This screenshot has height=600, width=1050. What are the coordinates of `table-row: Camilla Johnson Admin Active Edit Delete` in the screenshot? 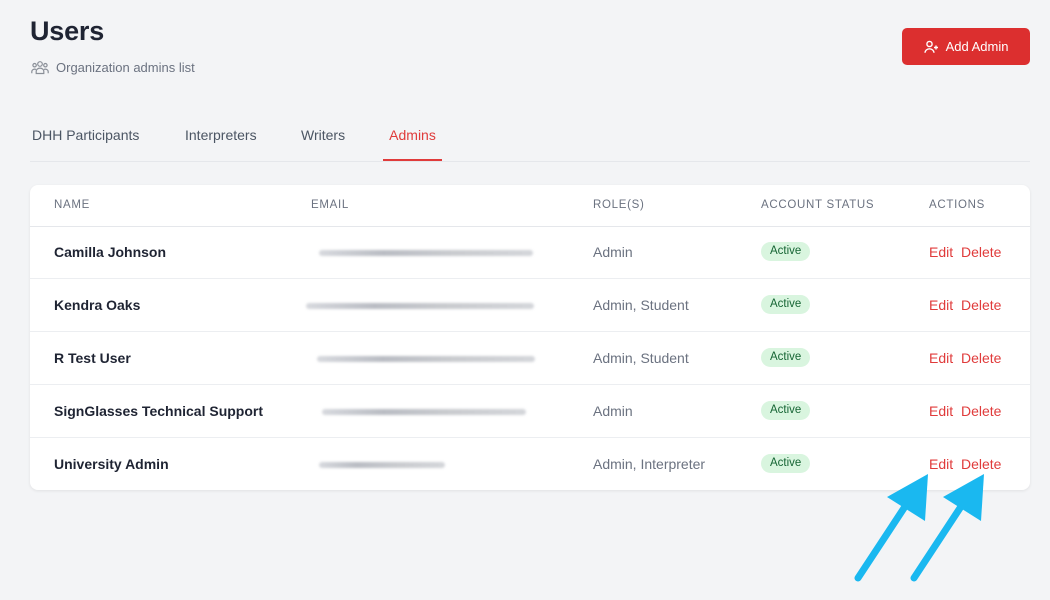 It's located at (530, 252).